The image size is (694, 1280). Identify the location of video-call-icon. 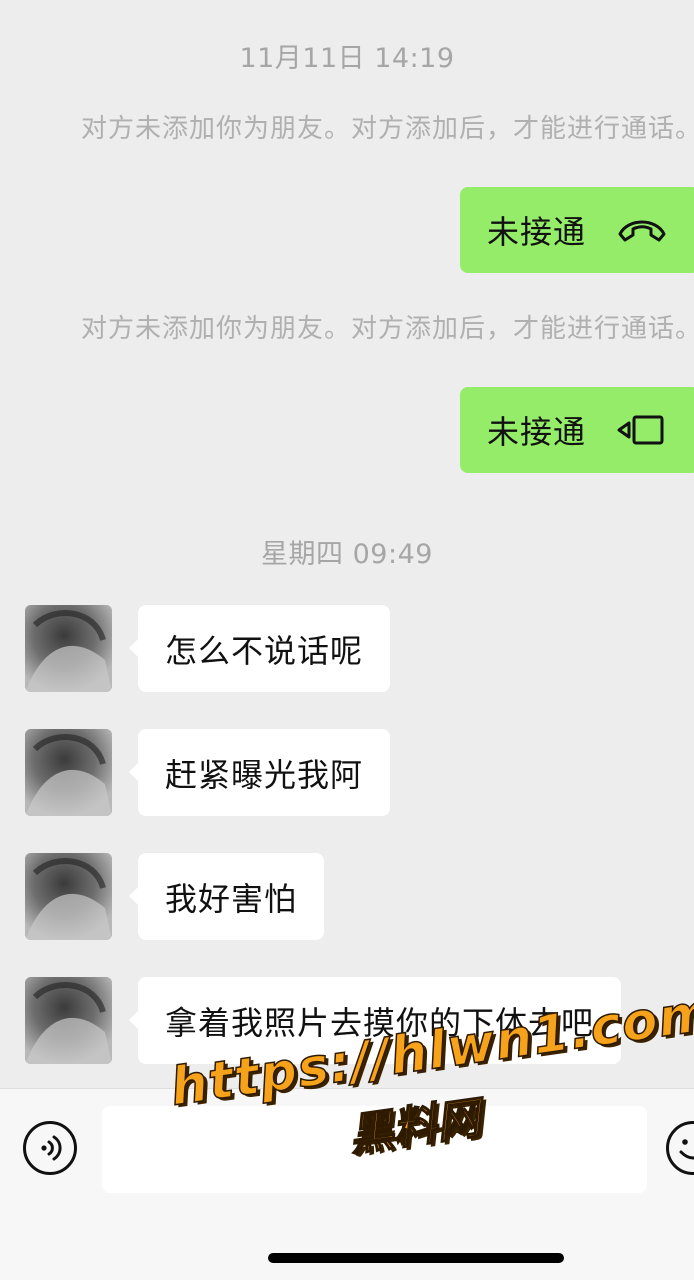
(640, 430).